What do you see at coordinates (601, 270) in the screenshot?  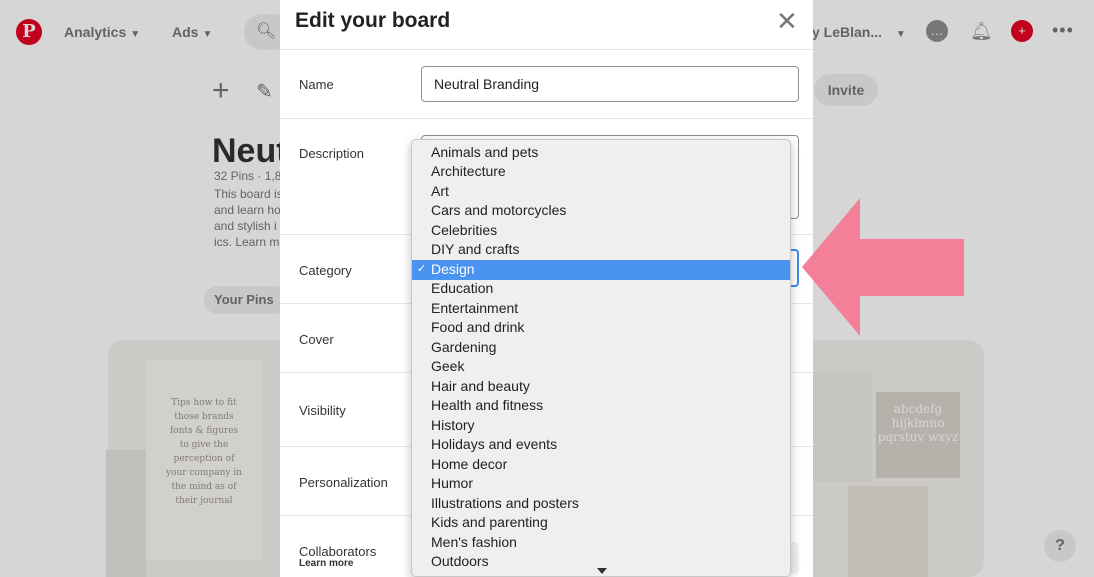 I see `category-option-selected: ✓ Design` at bounding box center [601, 270].